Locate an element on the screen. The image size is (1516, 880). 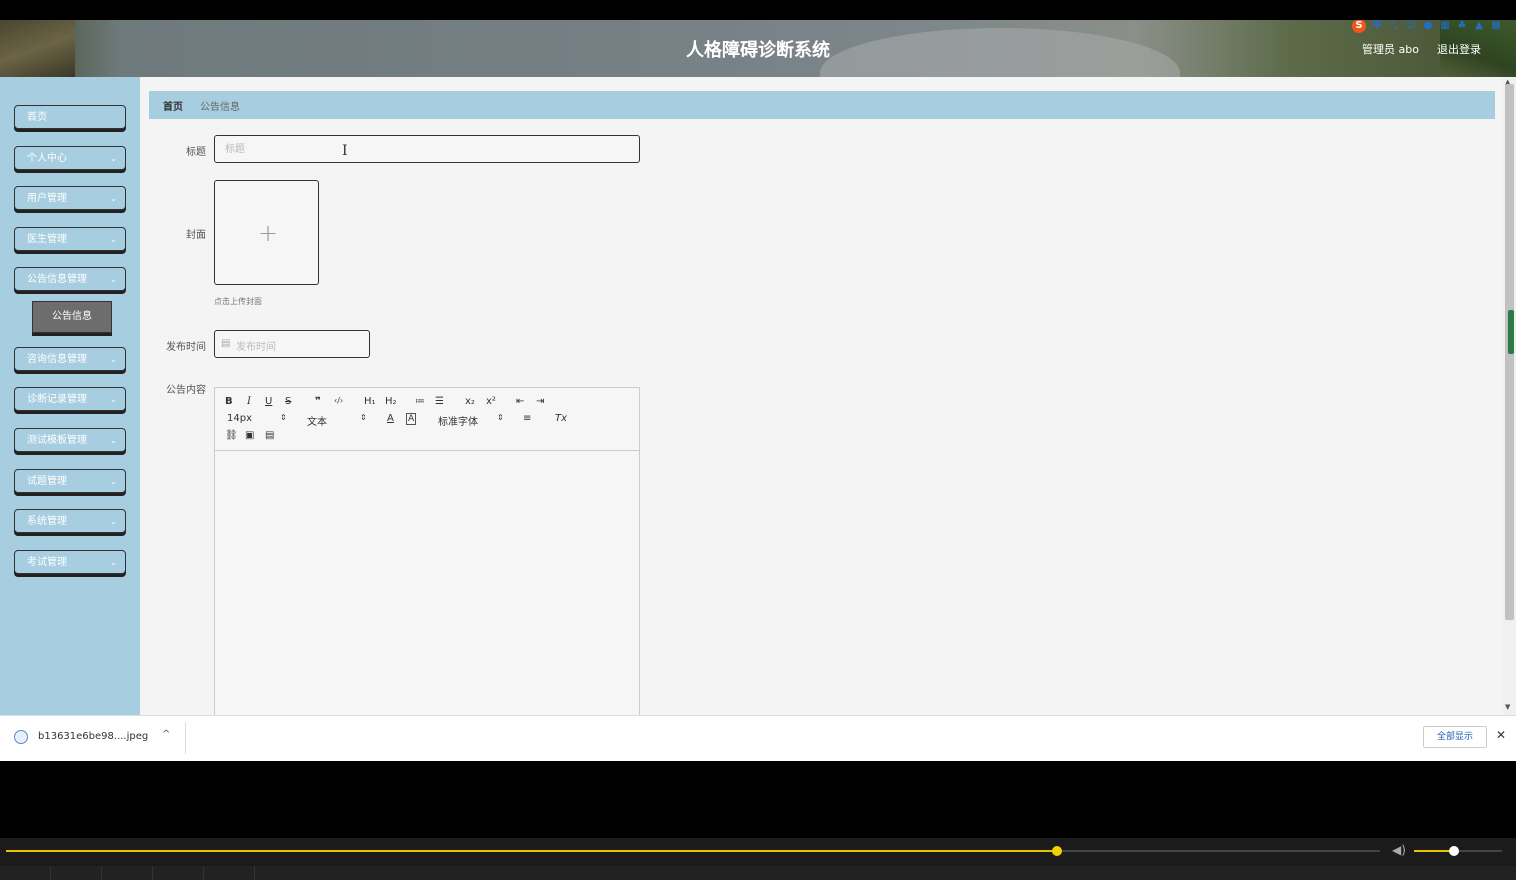
blockquote-button: ❞ is located at coordinates (318, 401).